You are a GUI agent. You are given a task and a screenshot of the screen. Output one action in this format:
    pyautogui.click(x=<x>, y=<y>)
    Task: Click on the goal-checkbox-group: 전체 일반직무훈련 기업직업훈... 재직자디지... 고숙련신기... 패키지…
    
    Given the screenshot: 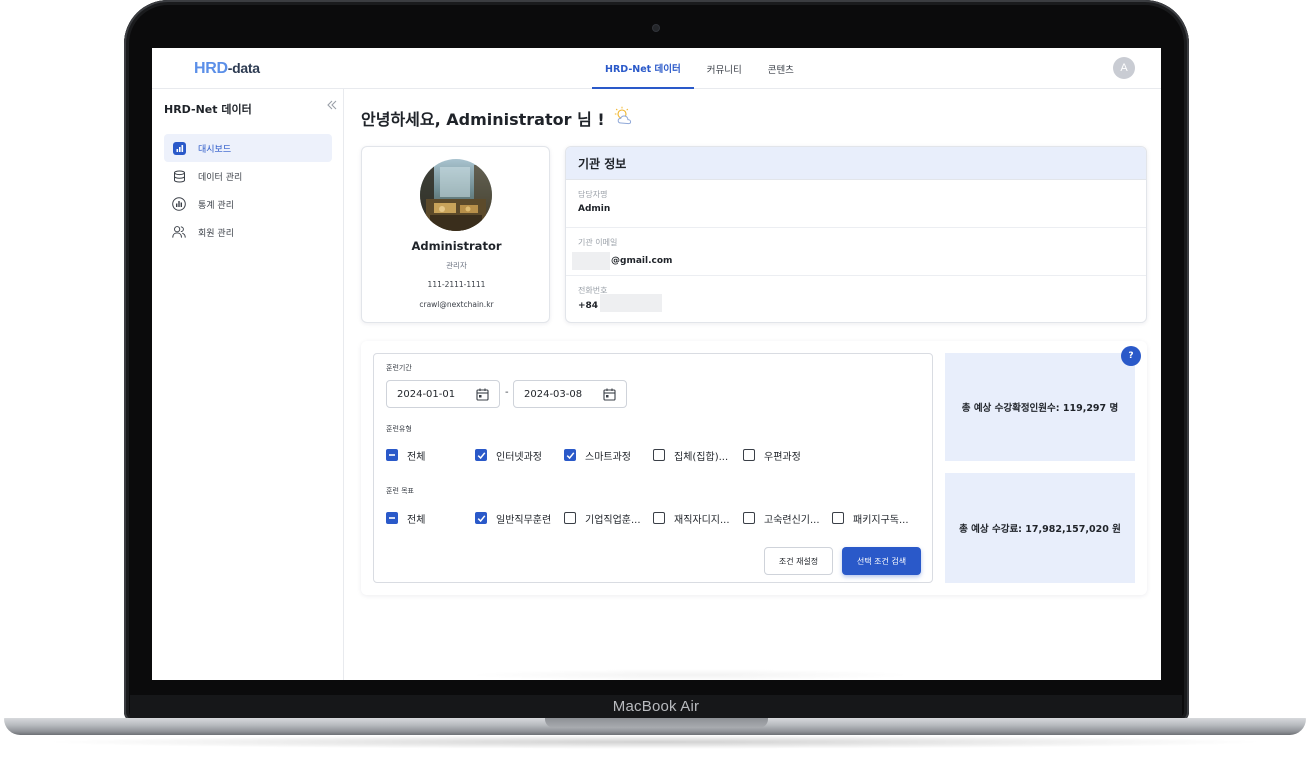 What is the action you would take?
    pyautogui.click(x=656, y=518)
    